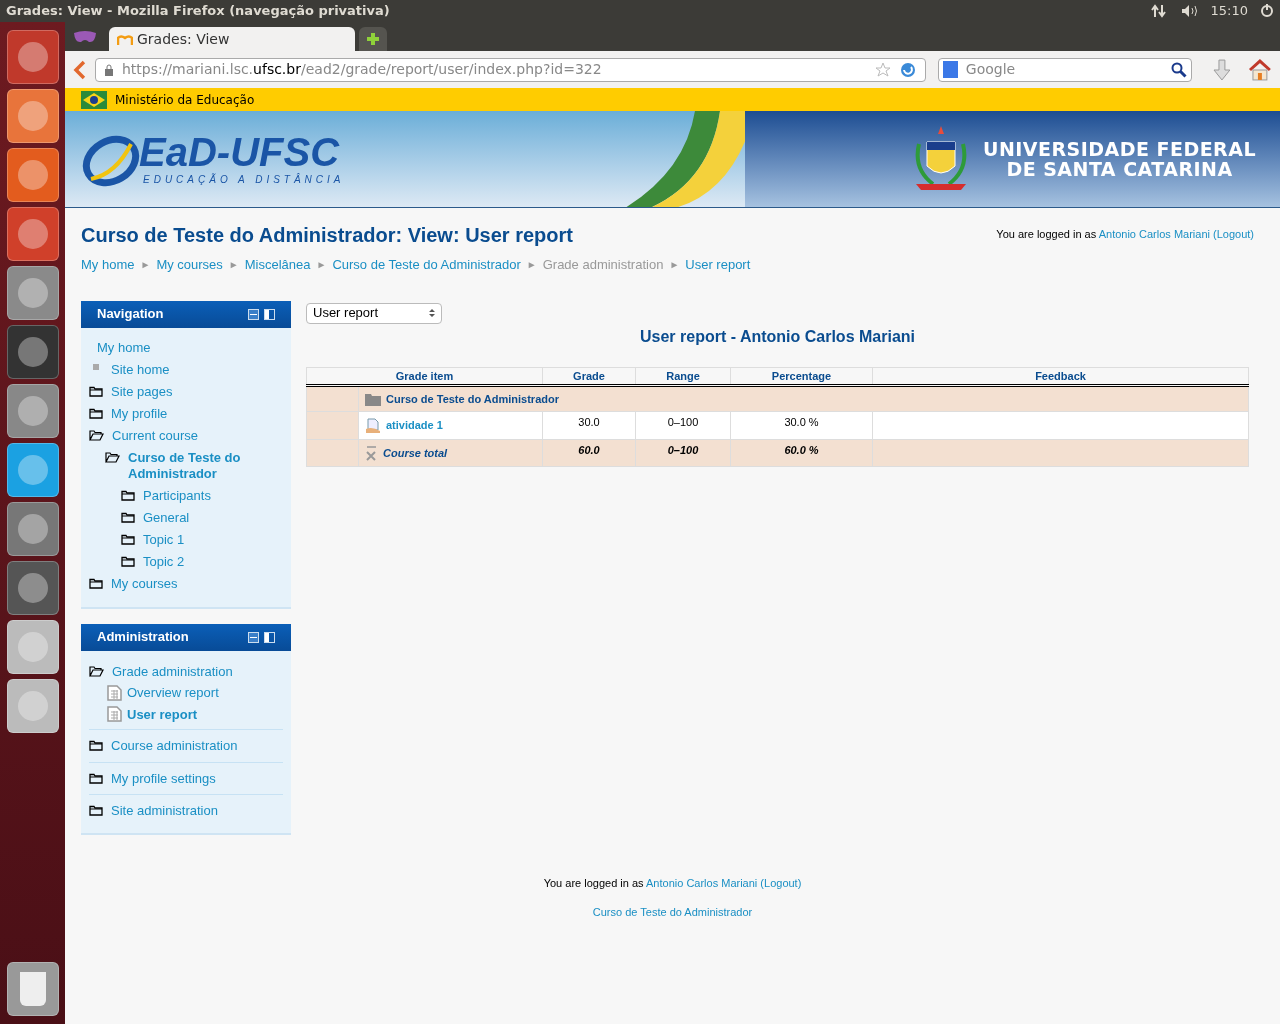 Image resolution: width=1280 pixels, height=1024 pixels. Describe the element at coordinates (801, 376) in the screenshot. I see `column-header: Percentage` at that location.